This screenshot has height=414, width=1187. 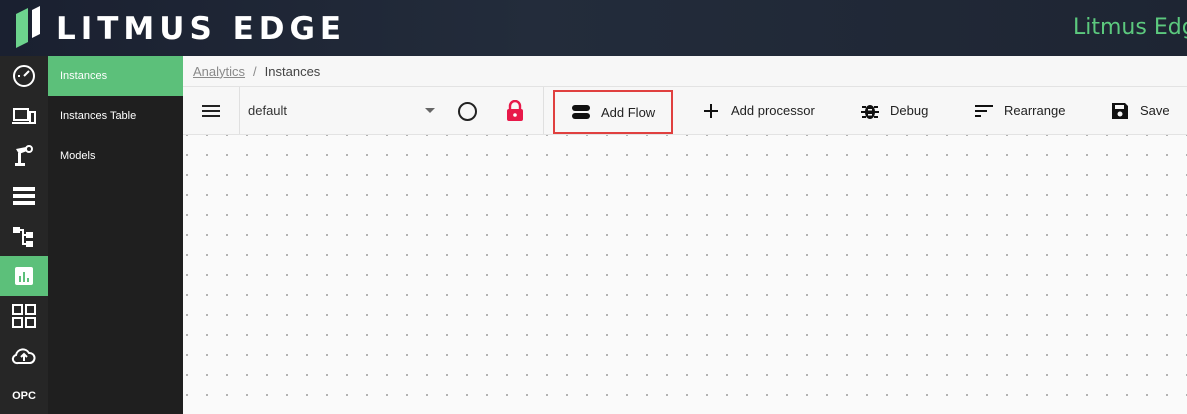 I want to click on sort-lines-icon, so click(x=984, y=110).